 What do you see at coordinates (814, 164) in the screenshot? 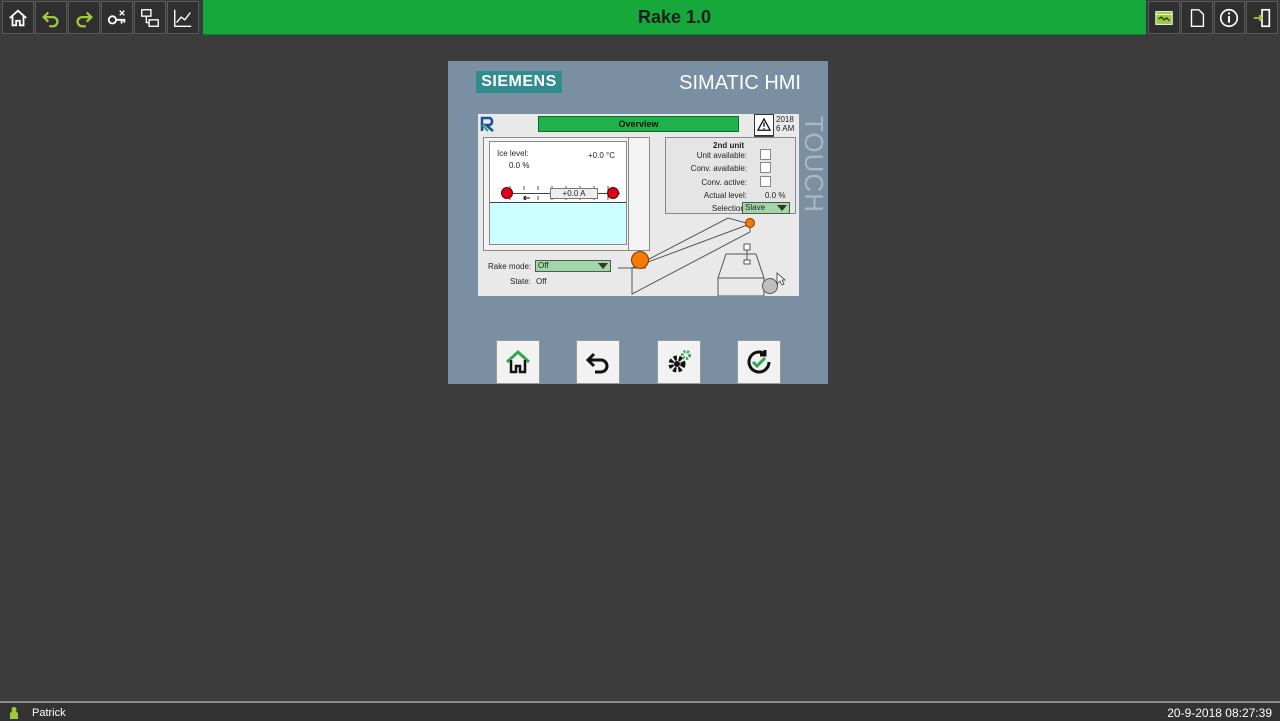
I see `touch-label: TOUCH` at bounding box center [814, 164].